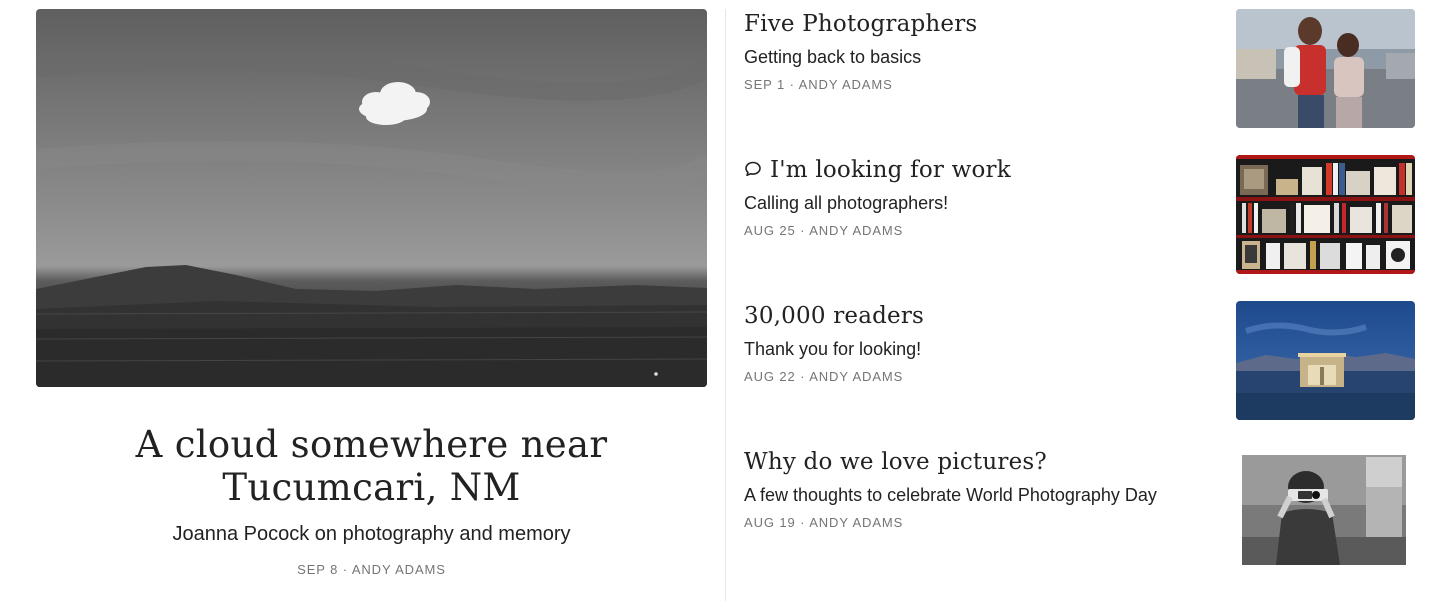  What do you see at coordinates (765, 84) in the screenshot?
I see `post-date: SEP 1` at bounding box center [765, 84].